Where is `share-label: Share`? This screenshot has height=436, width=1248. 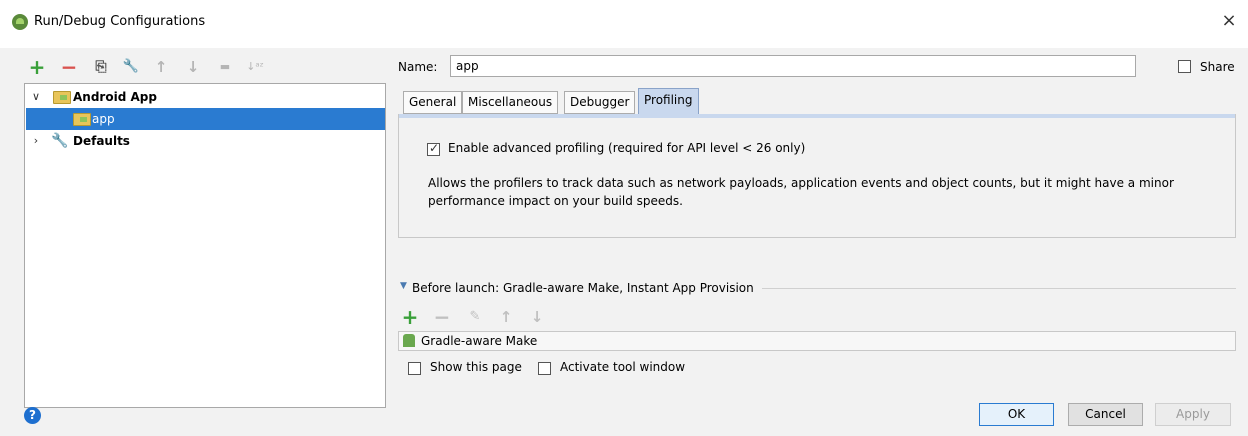
share-label: Share is located at coordinates (1217, 67).